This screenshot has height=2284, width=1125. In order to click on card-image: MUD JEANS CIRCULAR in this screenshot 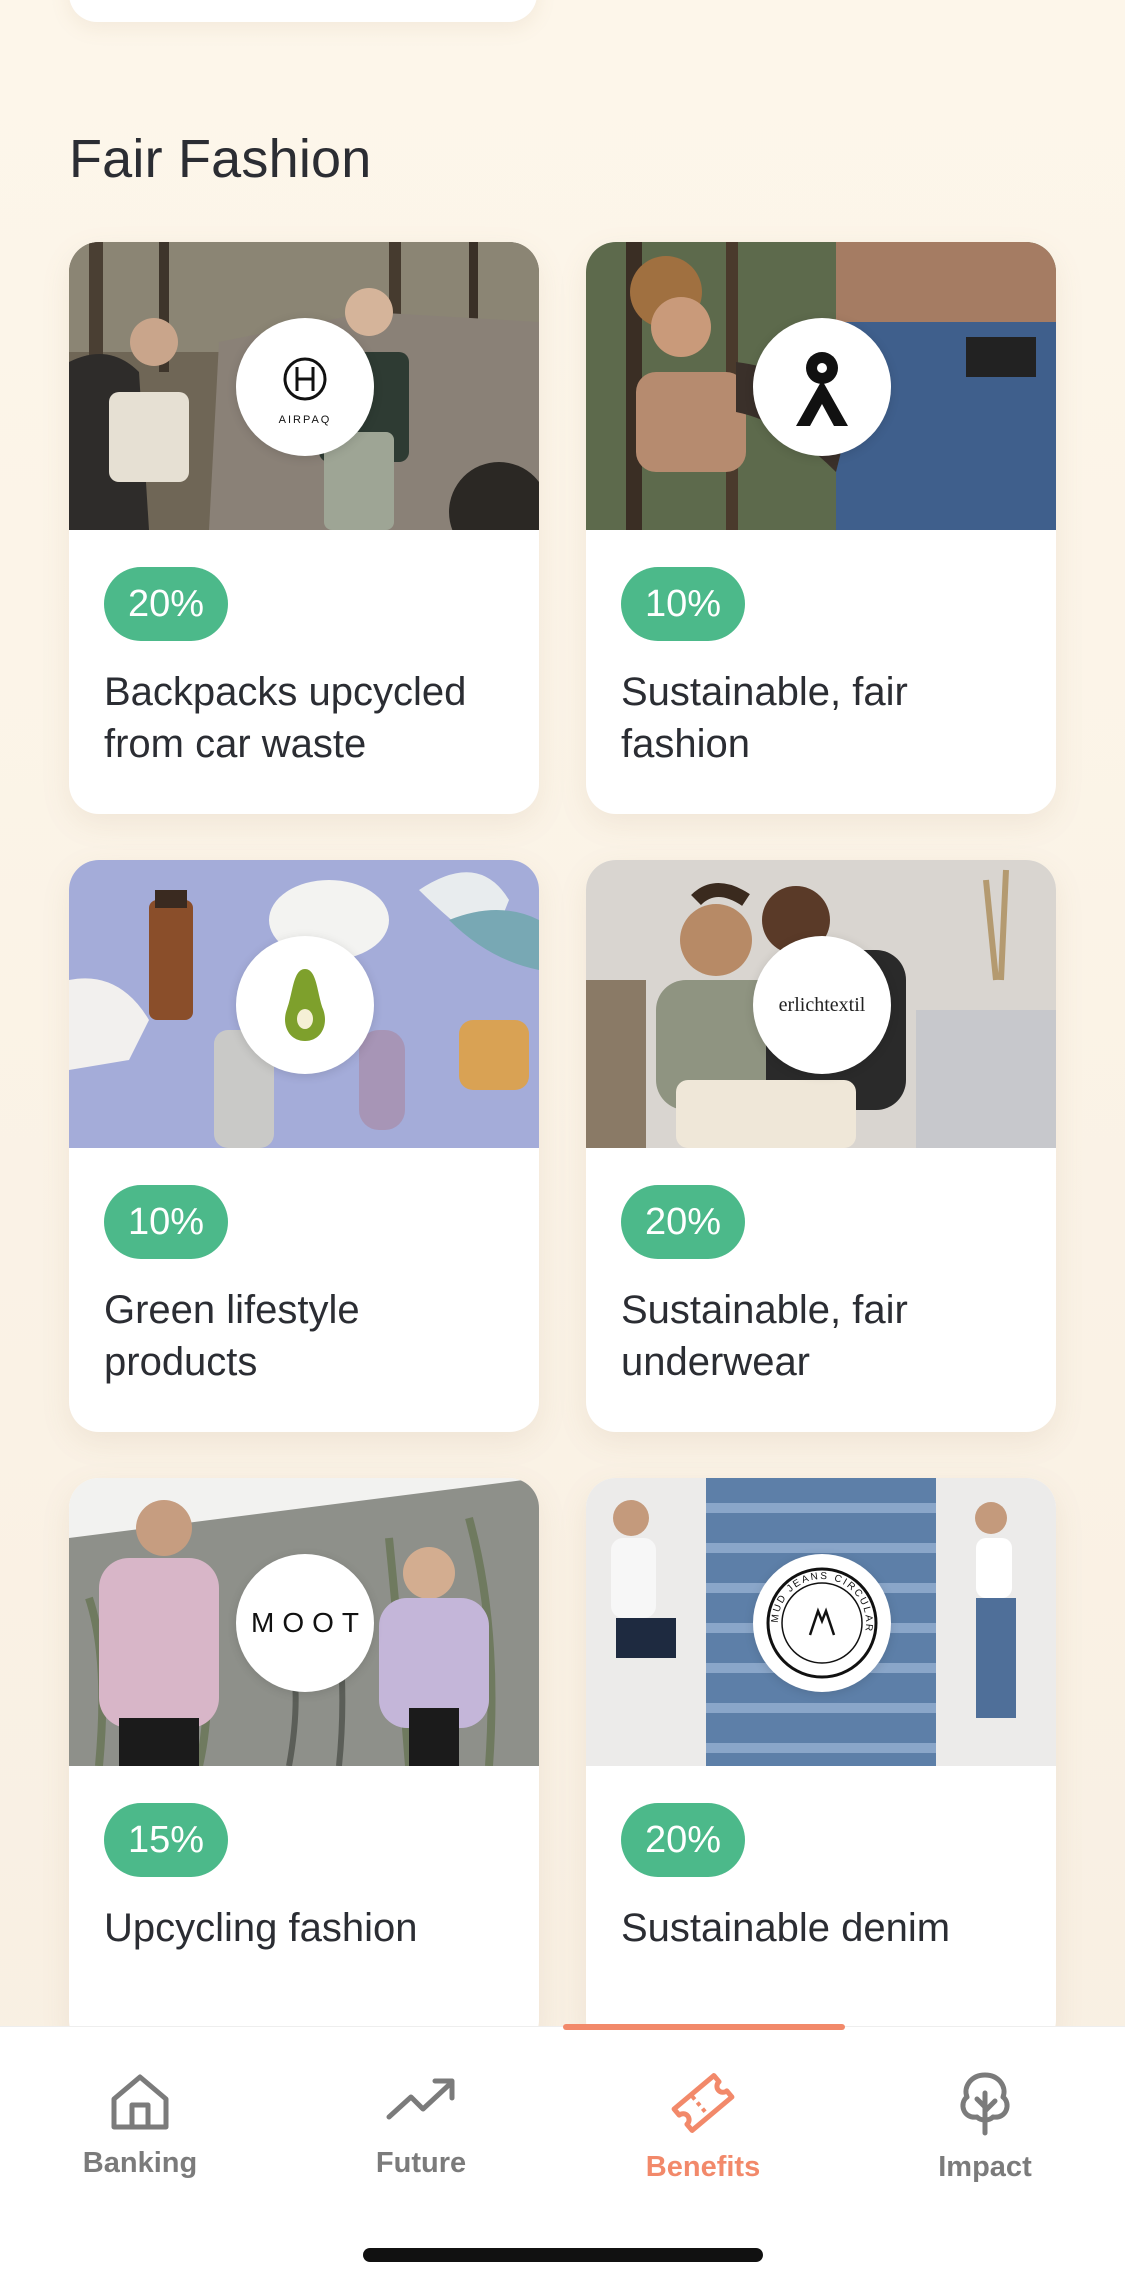, I will do `click(821, 1622)`.